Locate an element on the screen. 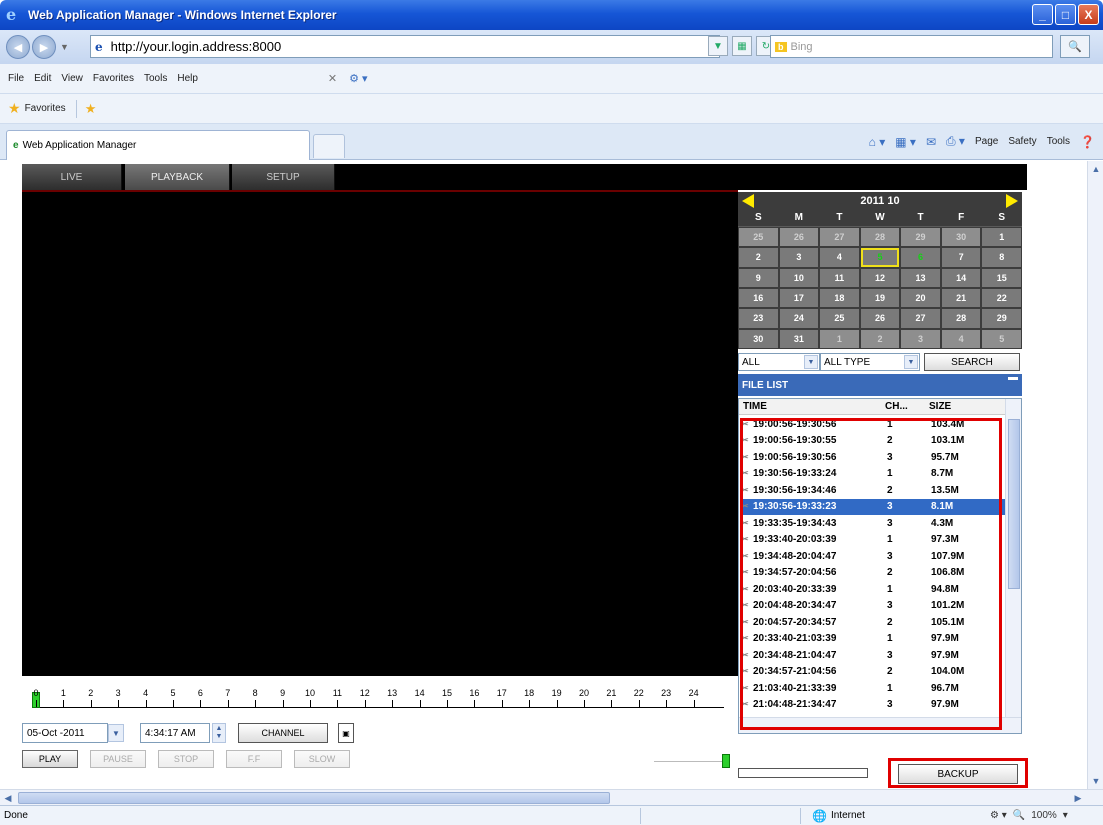 This screenshot has height=825, width=1103. calendar-day: 26 is located at coordinates (880, 318).